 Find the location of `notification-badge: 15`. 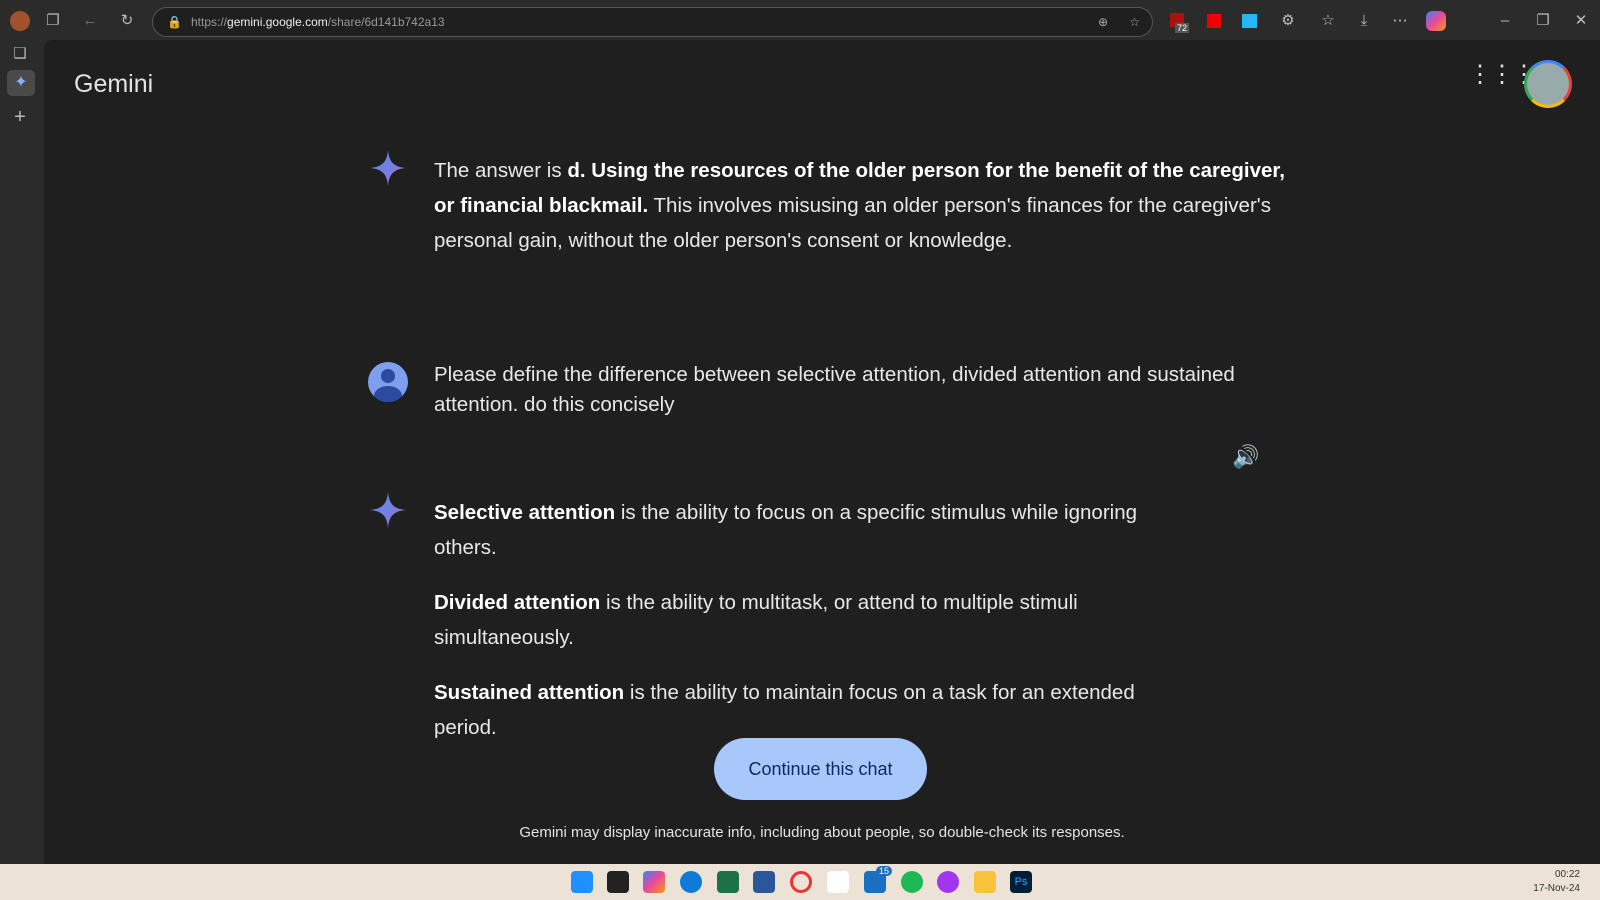

notification-badge: 15 is located at coordinates (884, 871).